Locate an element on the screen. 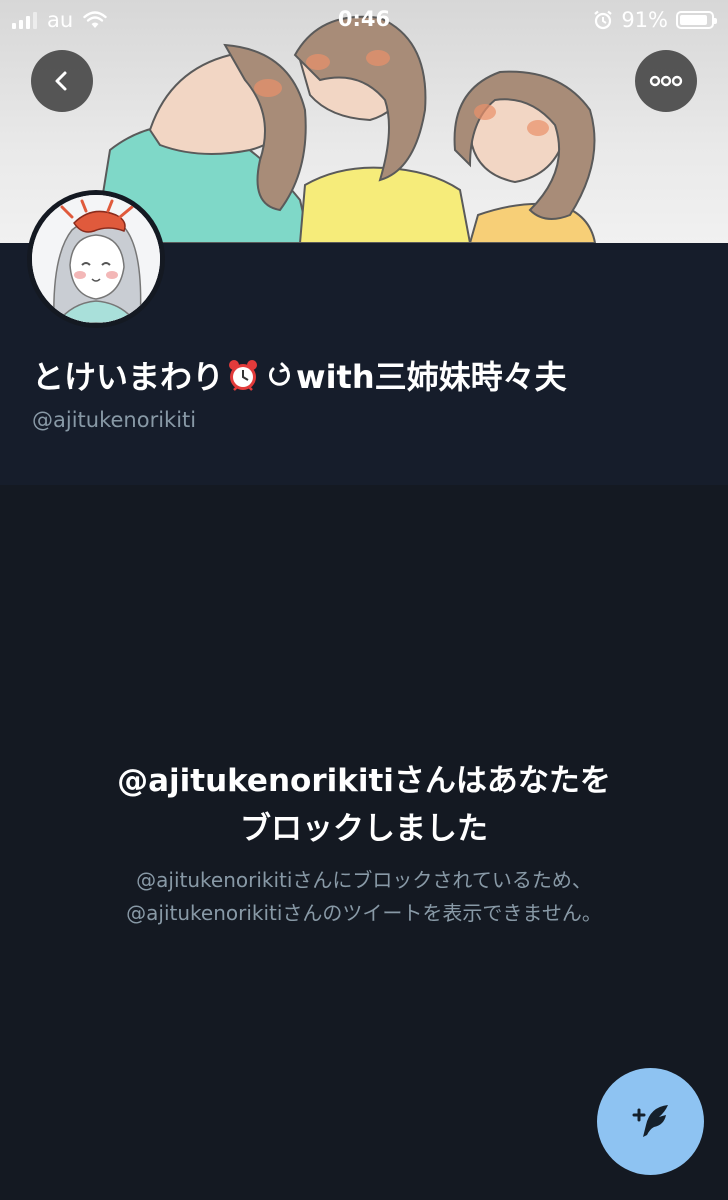 The image size is (728, 1200). status-right: 91% is located at coordinates (655, 20).